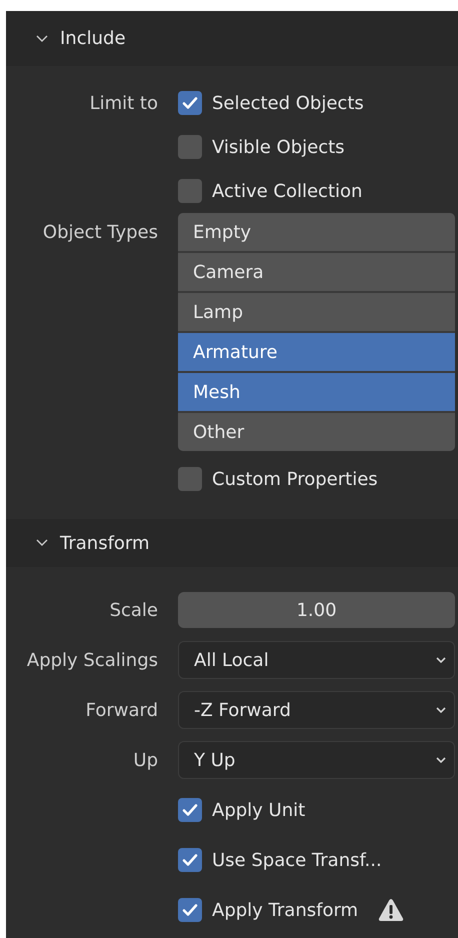 The image size is (458, 938). I want to click on field-label: Apply Scalings, so click(92, 660).